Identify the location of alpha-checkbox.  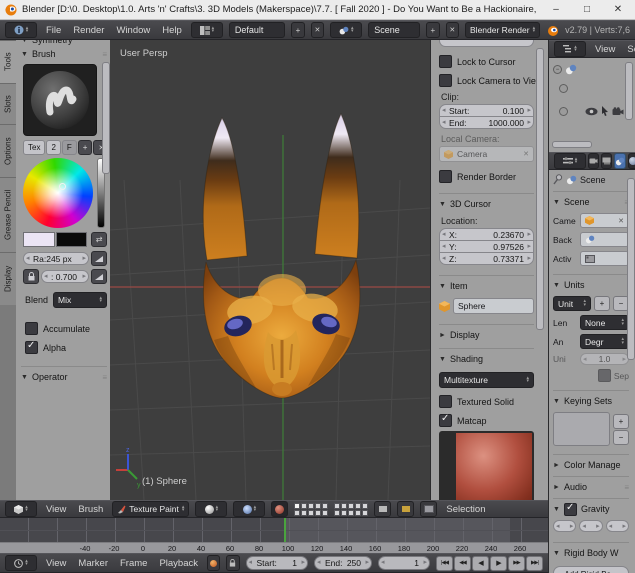
(31, 347).